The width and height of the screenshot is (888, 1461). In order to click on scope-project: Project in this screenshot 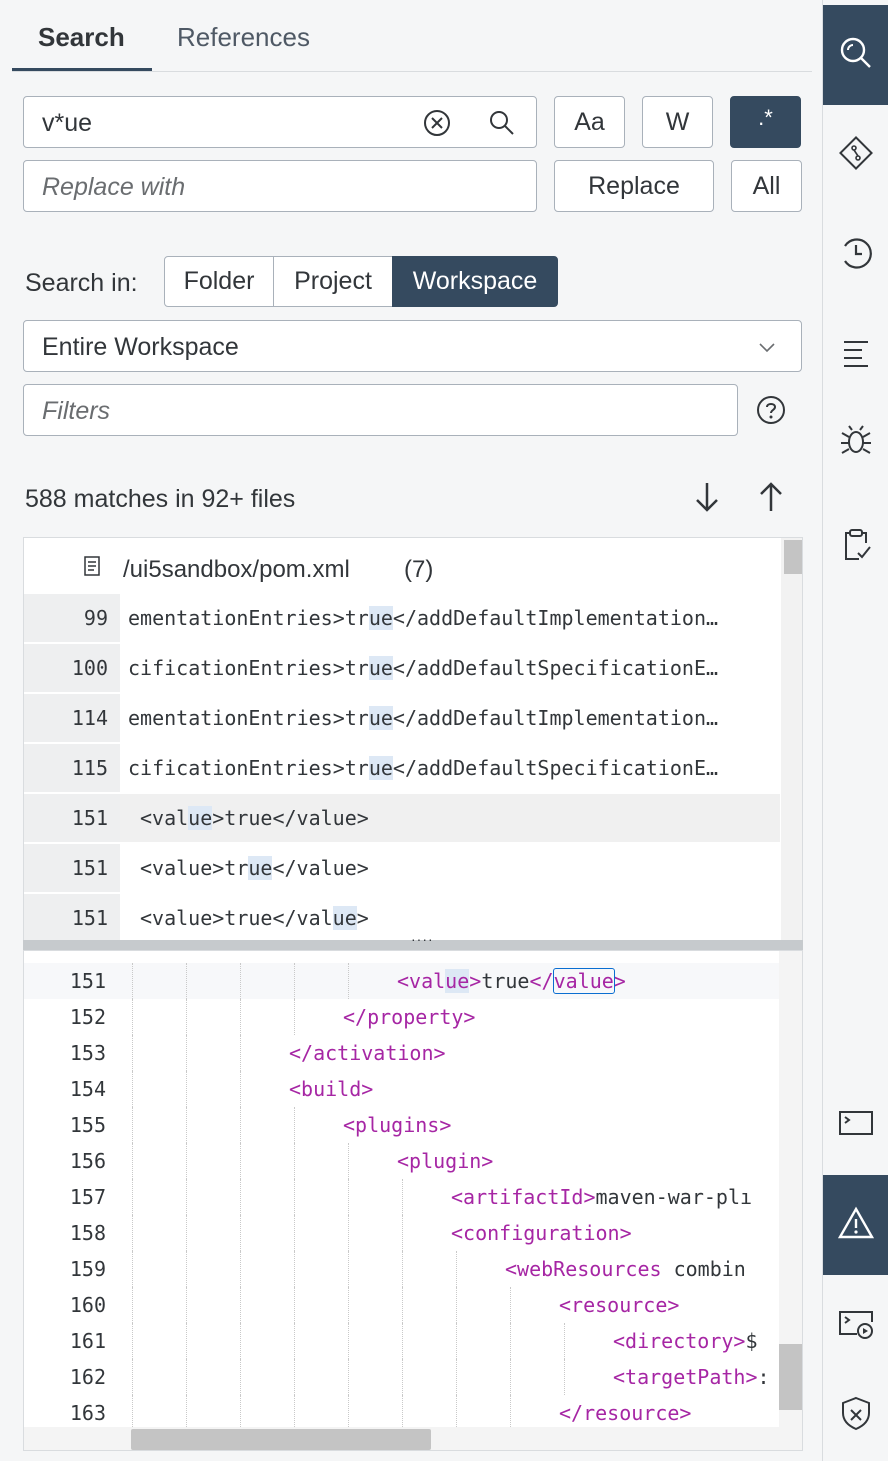, I will do `click(333, 281)`.